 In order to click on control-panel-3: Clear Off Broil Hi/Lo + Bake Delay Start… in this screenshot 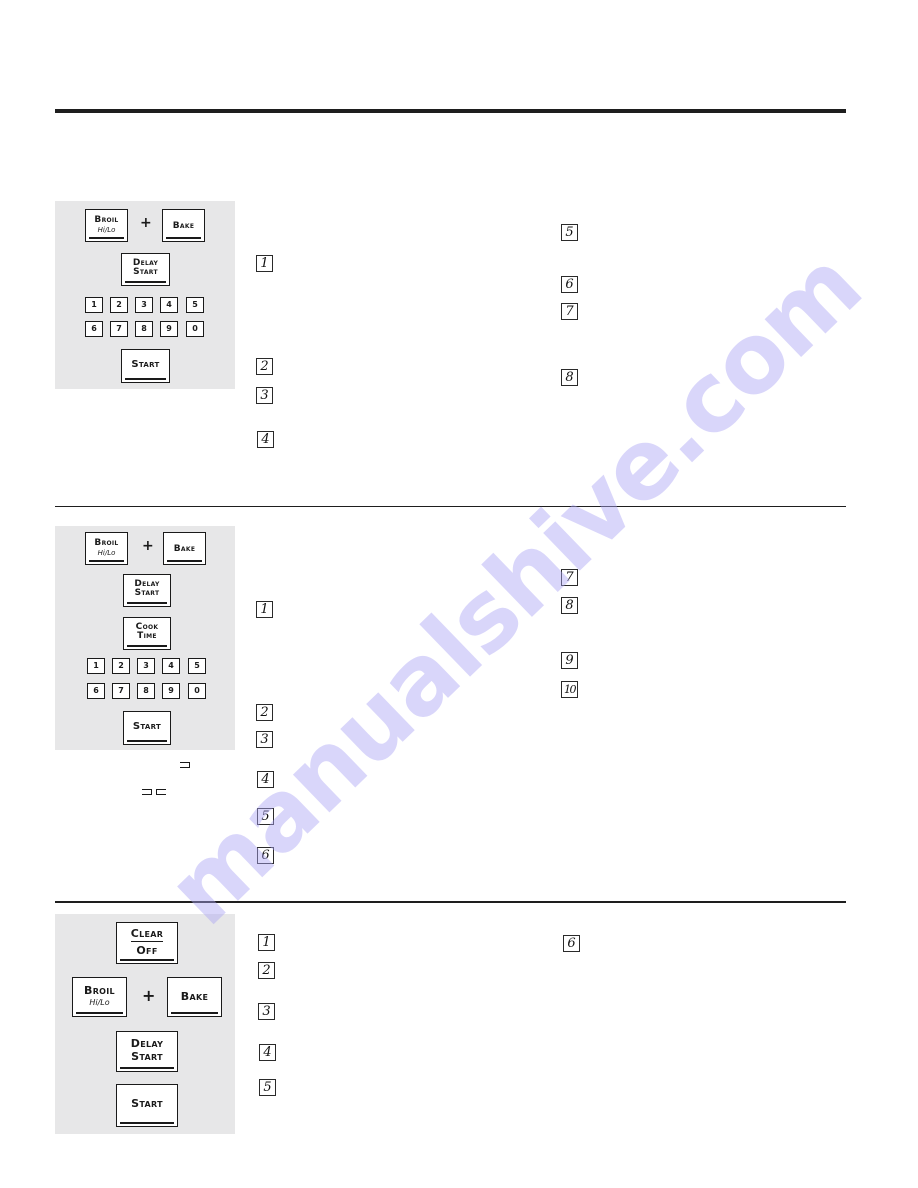, I will do `click(145, 1024)`.